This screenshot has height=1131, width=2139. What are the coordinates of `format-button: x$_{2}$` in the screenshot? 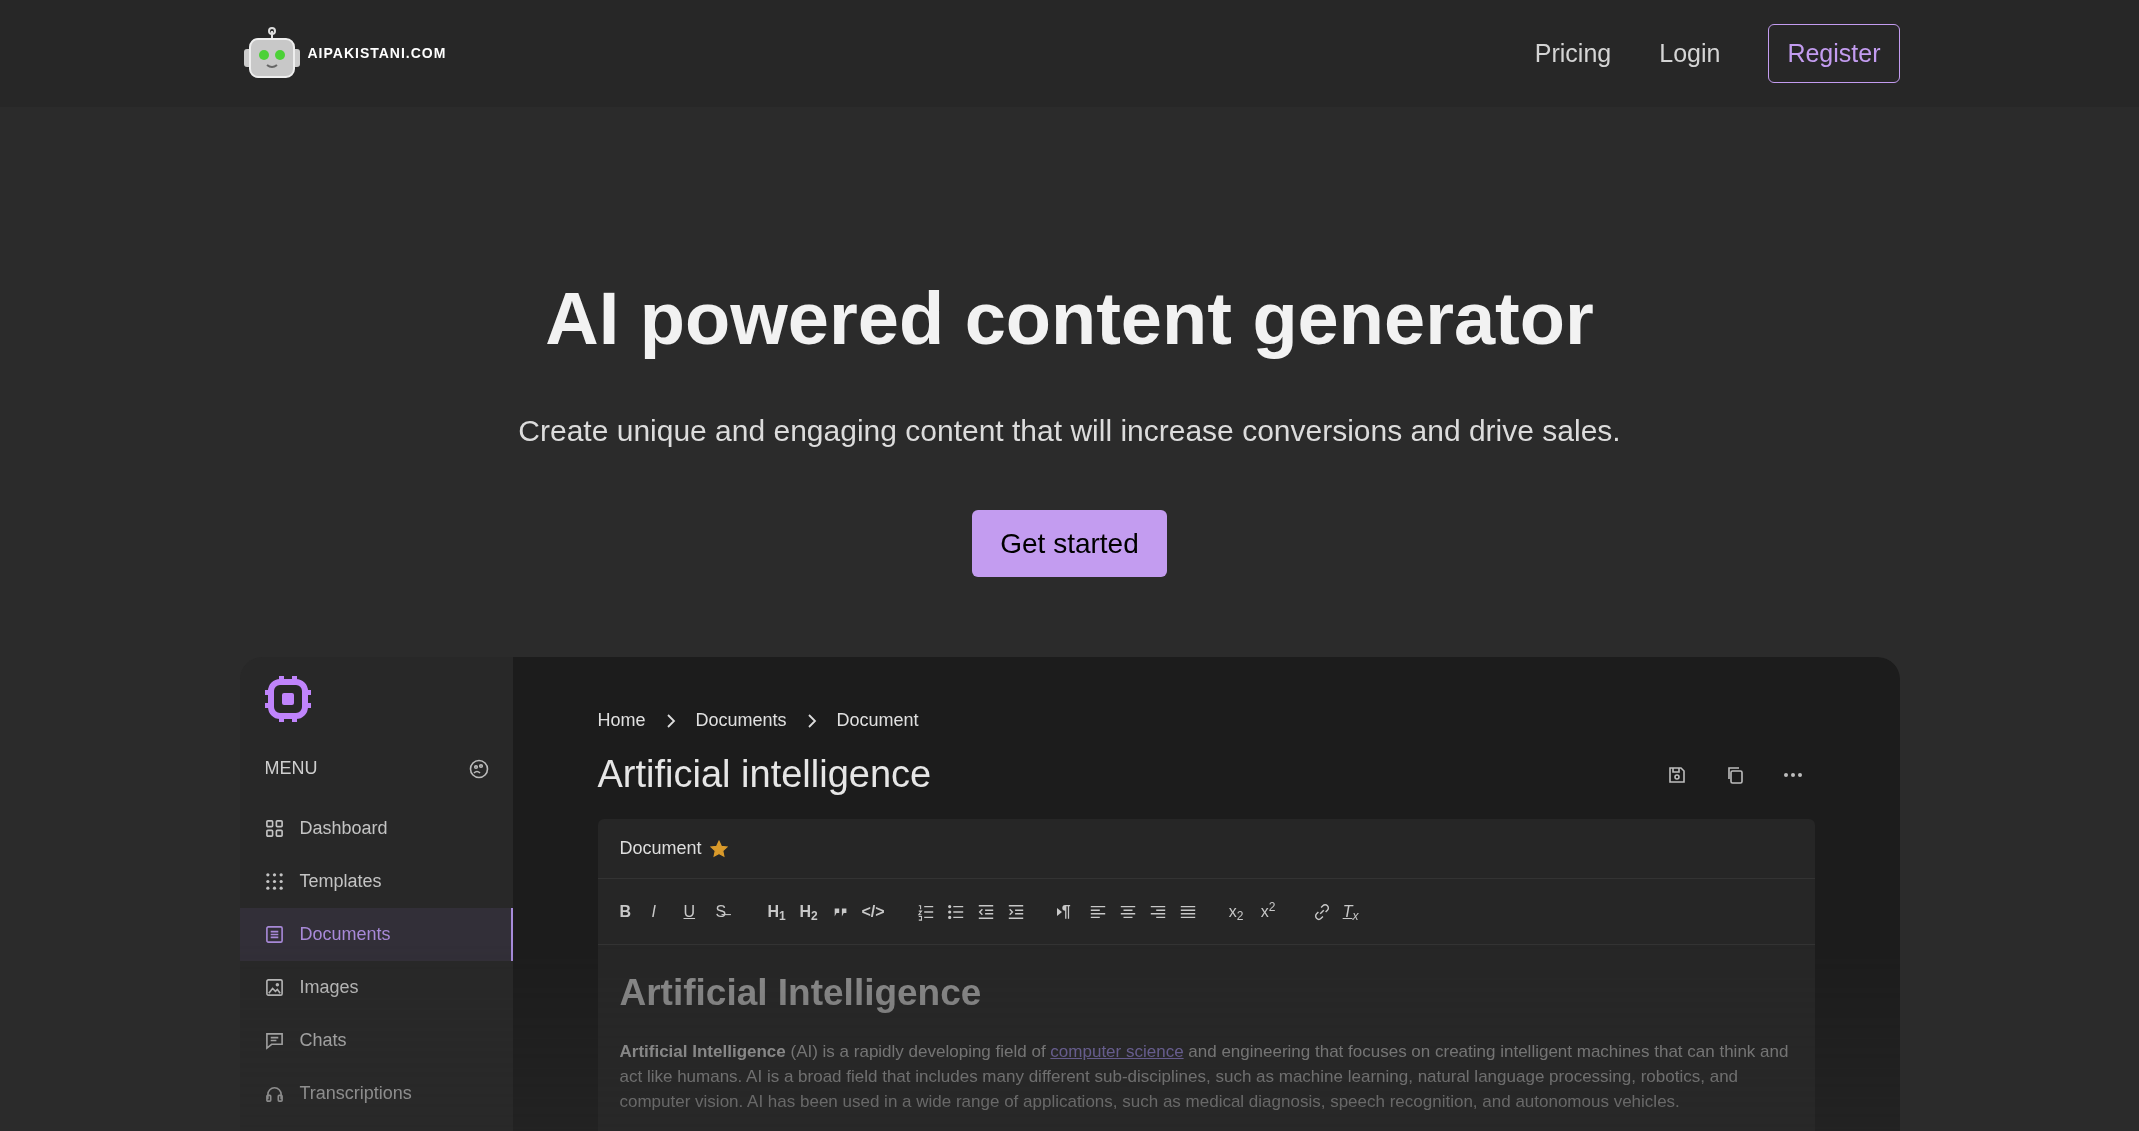 It's located at (1238, 911).